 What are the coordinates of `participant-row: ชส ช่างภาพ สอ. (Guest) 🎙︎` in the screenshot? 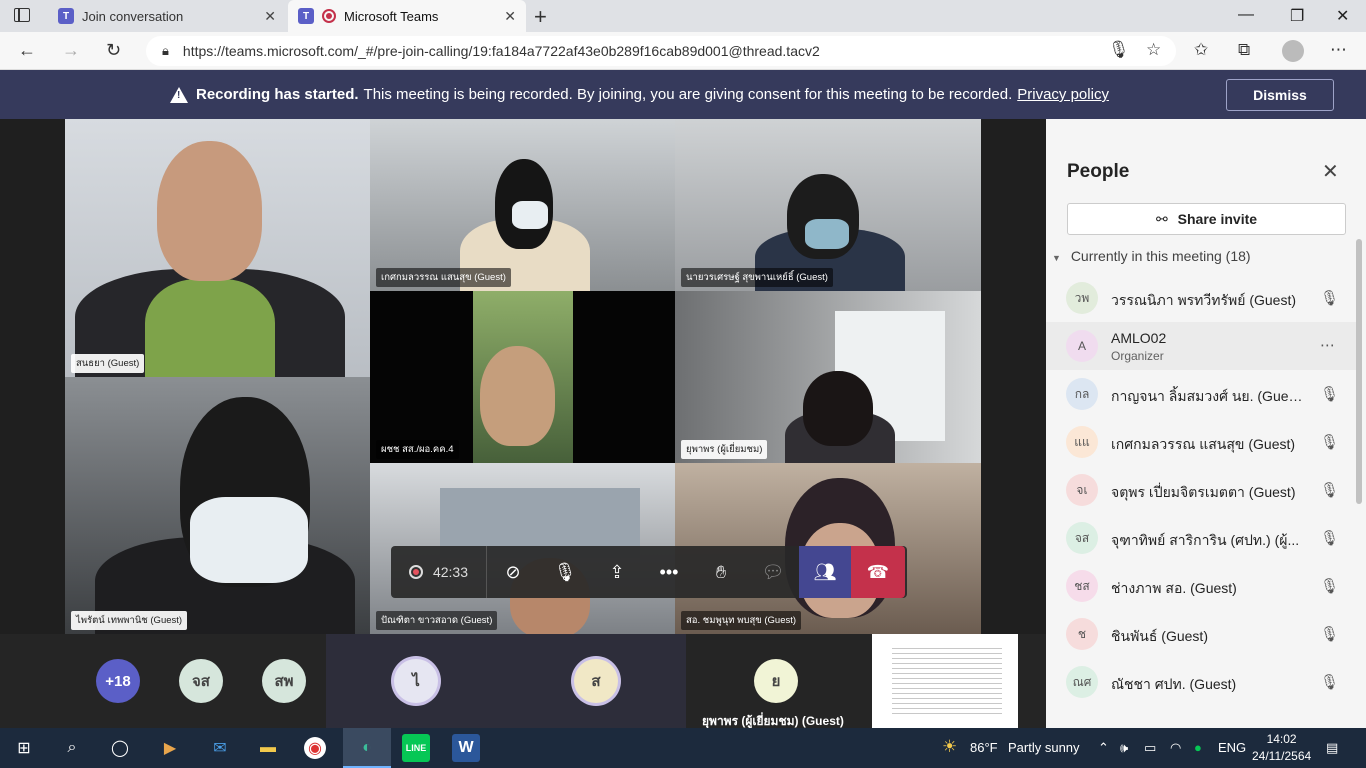 It's located at (1201, 586).